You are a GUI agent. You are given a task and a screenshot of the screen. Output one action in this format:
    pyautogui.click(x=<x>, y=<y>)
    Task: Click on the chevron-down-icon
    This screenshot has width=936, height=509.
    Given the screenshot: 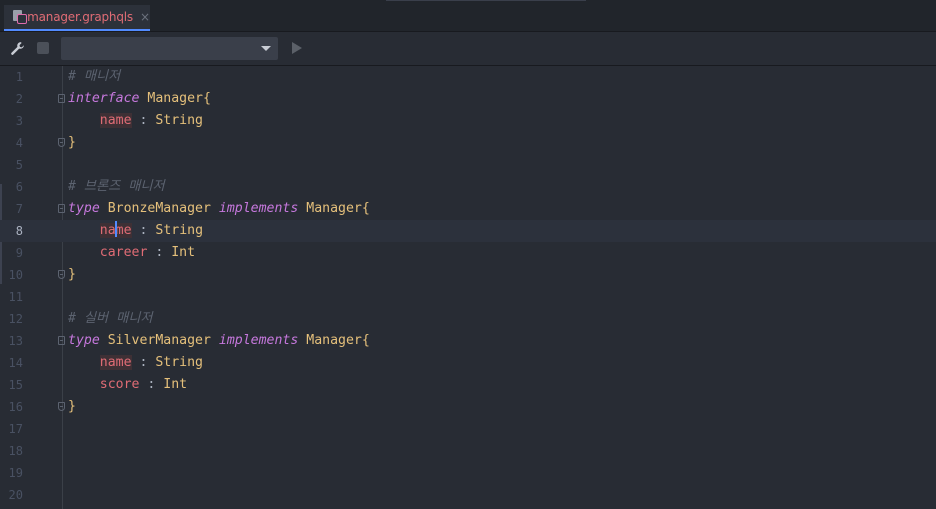 What is the action you would take?
    pyautogui.click(x=266, y=48)
    